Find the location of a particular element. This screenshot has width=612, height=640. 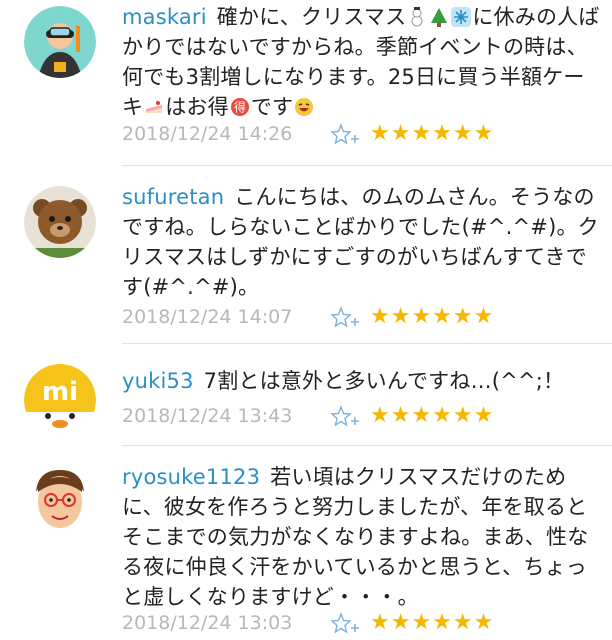

tree-icon is located at coordinates (439, 16).